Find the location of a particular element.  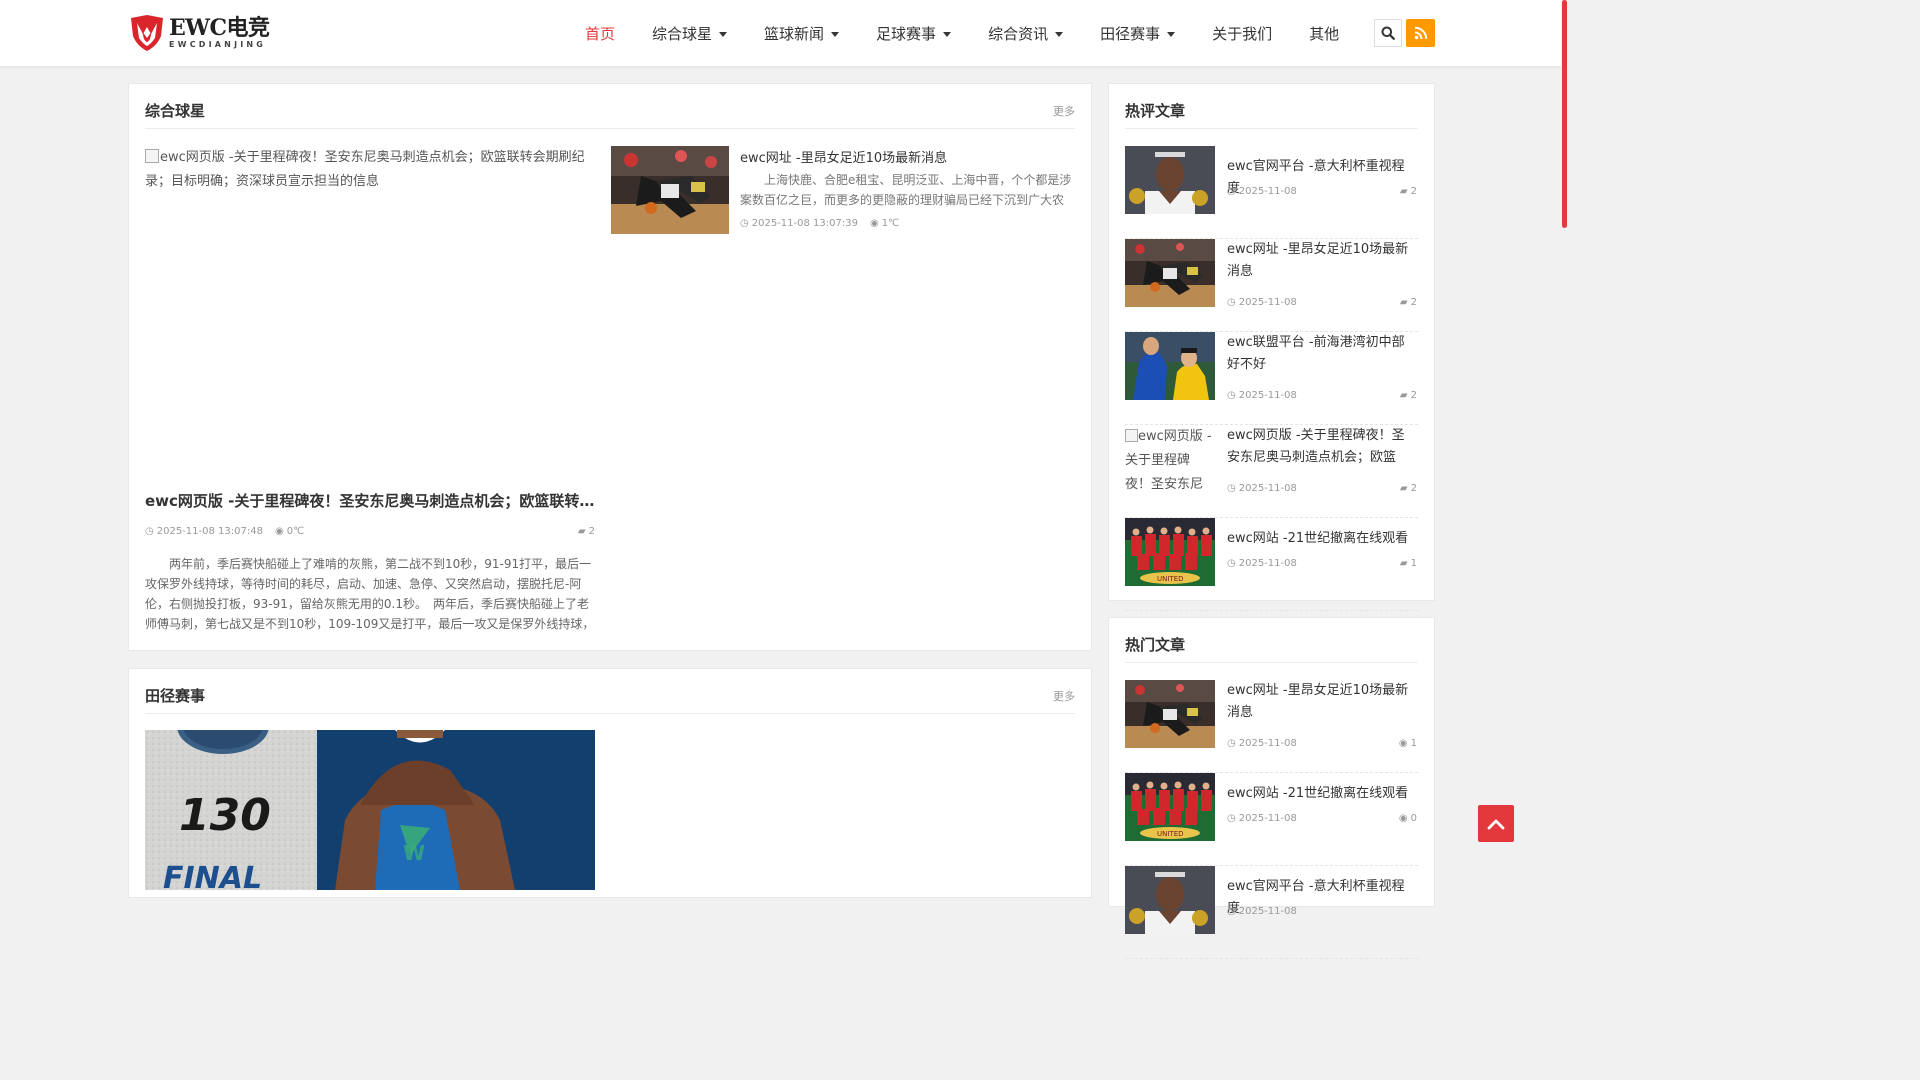

sidebar-list-item: ewc官网平台 -意大利杯重视程度 ◷ 2025-11-08 is located at coordinates (1271, 912).